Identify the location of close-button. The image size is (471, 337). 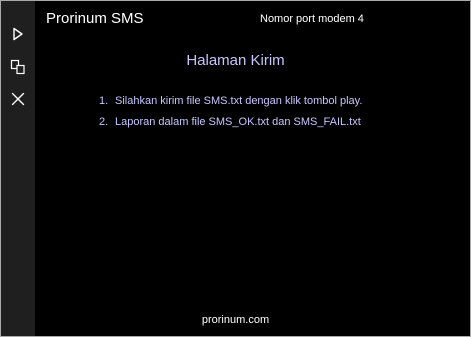
(18, 99).